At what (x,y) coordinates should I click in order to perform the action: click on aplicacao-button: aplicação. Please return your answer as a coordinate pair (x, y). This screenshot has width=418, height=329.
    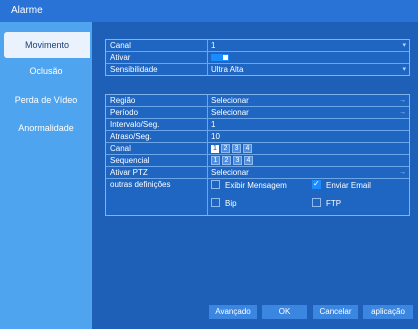
    Looking at the image, I should click on (388, 312).